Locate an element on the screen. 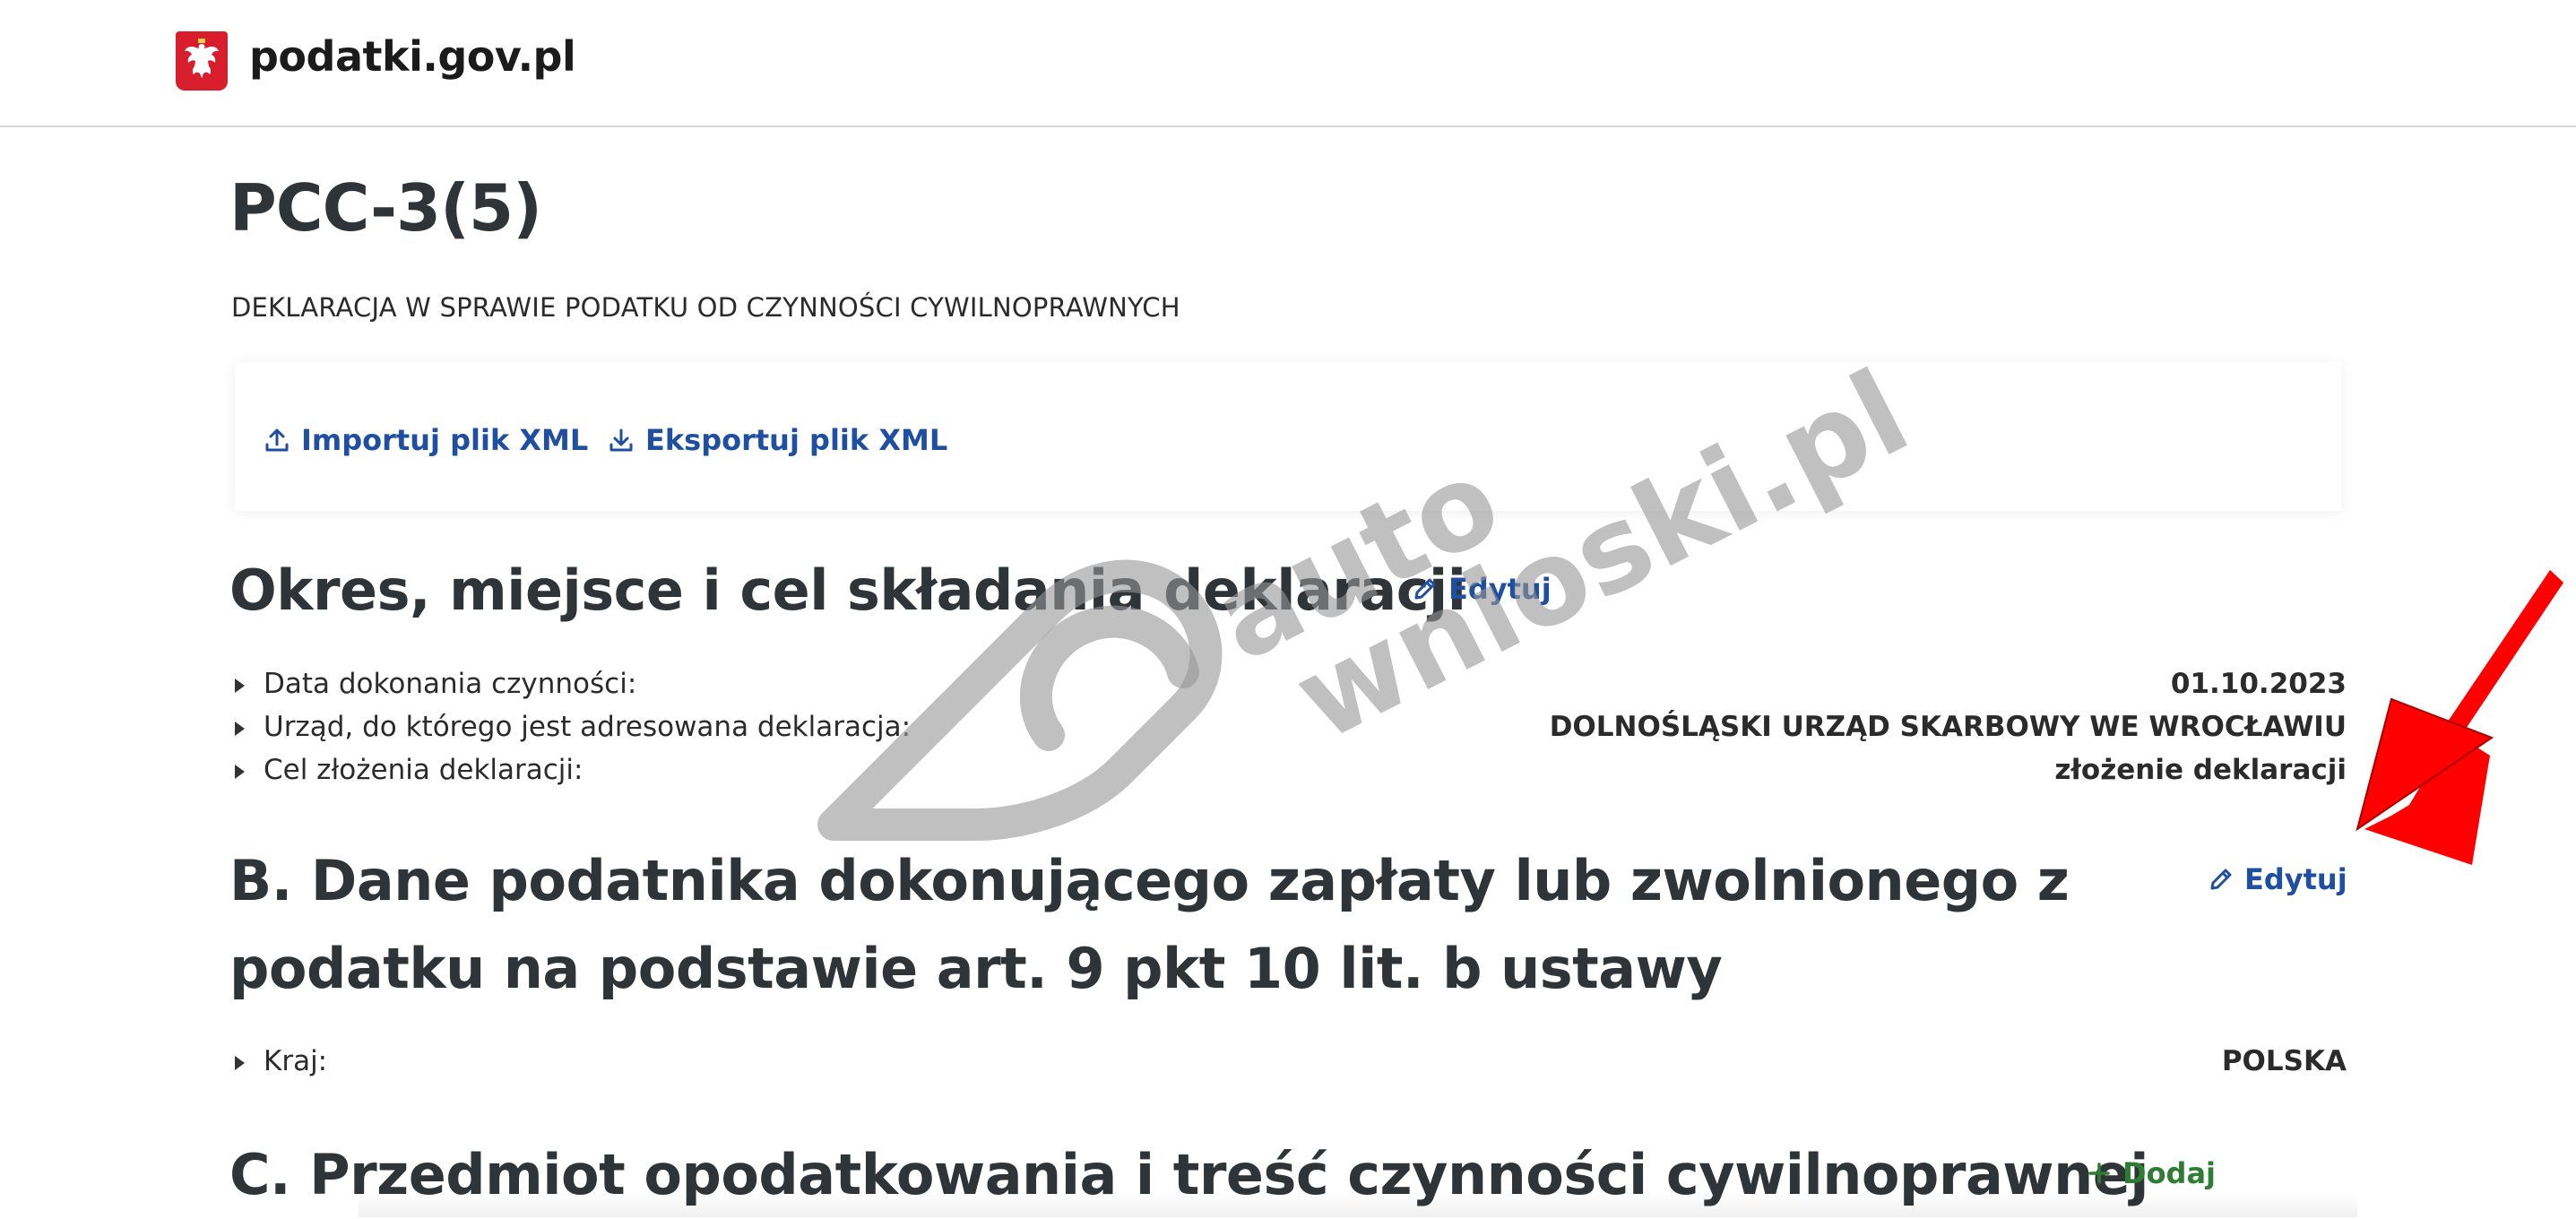  plus-icon is located at coordinates (2099, 1174).